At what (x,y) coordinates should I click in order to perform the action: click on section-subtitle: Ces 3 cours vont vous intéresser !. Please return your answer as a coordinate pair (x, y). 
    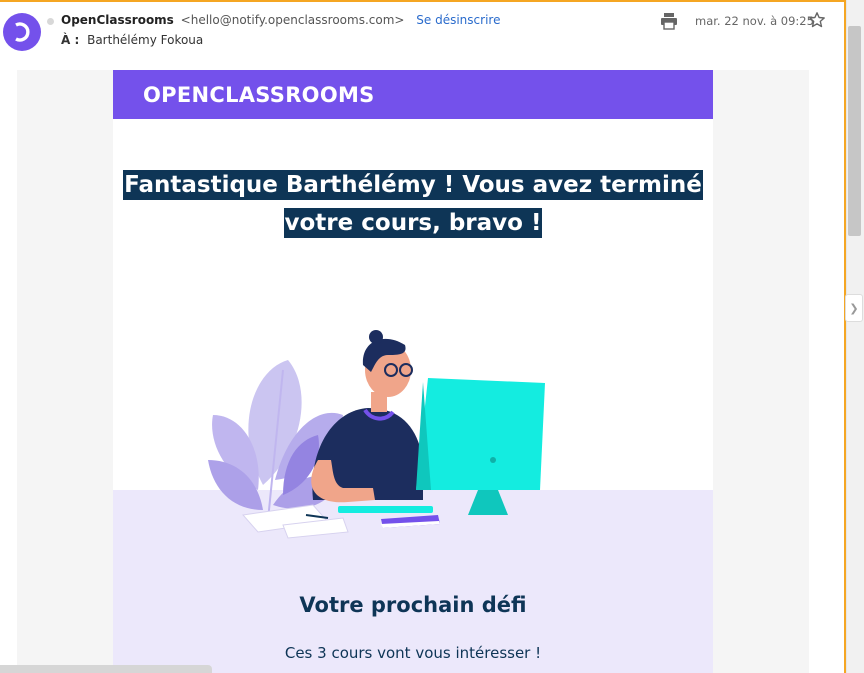
    Looking at the image, I should click on (413, 653).